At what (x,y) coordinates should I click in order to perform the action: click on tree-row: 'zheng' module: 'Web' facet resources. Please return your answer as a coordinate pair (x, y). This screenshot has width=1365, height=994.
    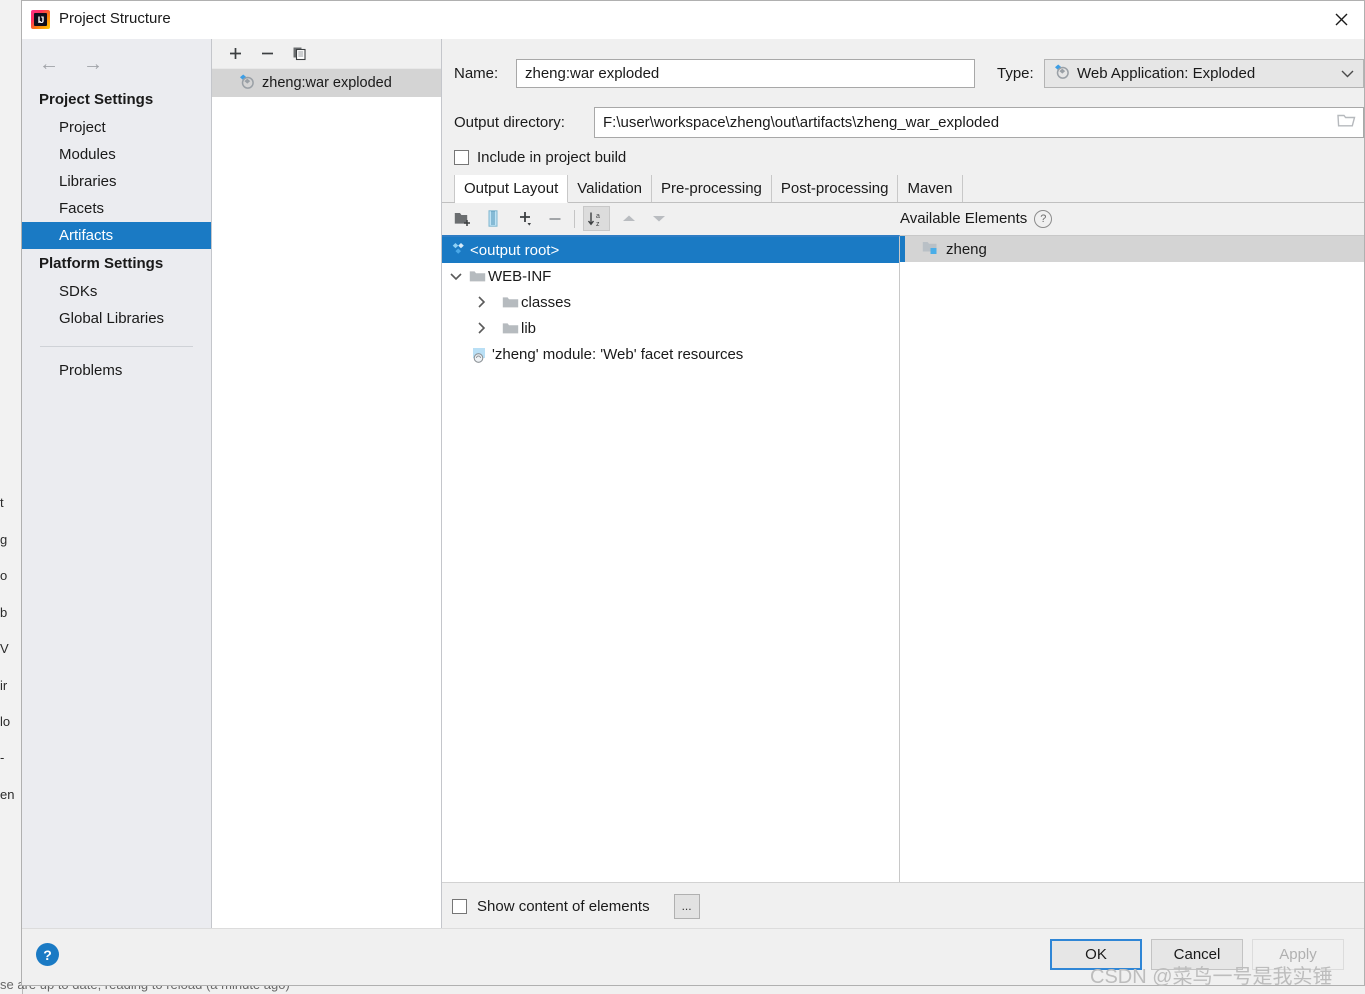
    Looking at the image, I should click on (670, 354).